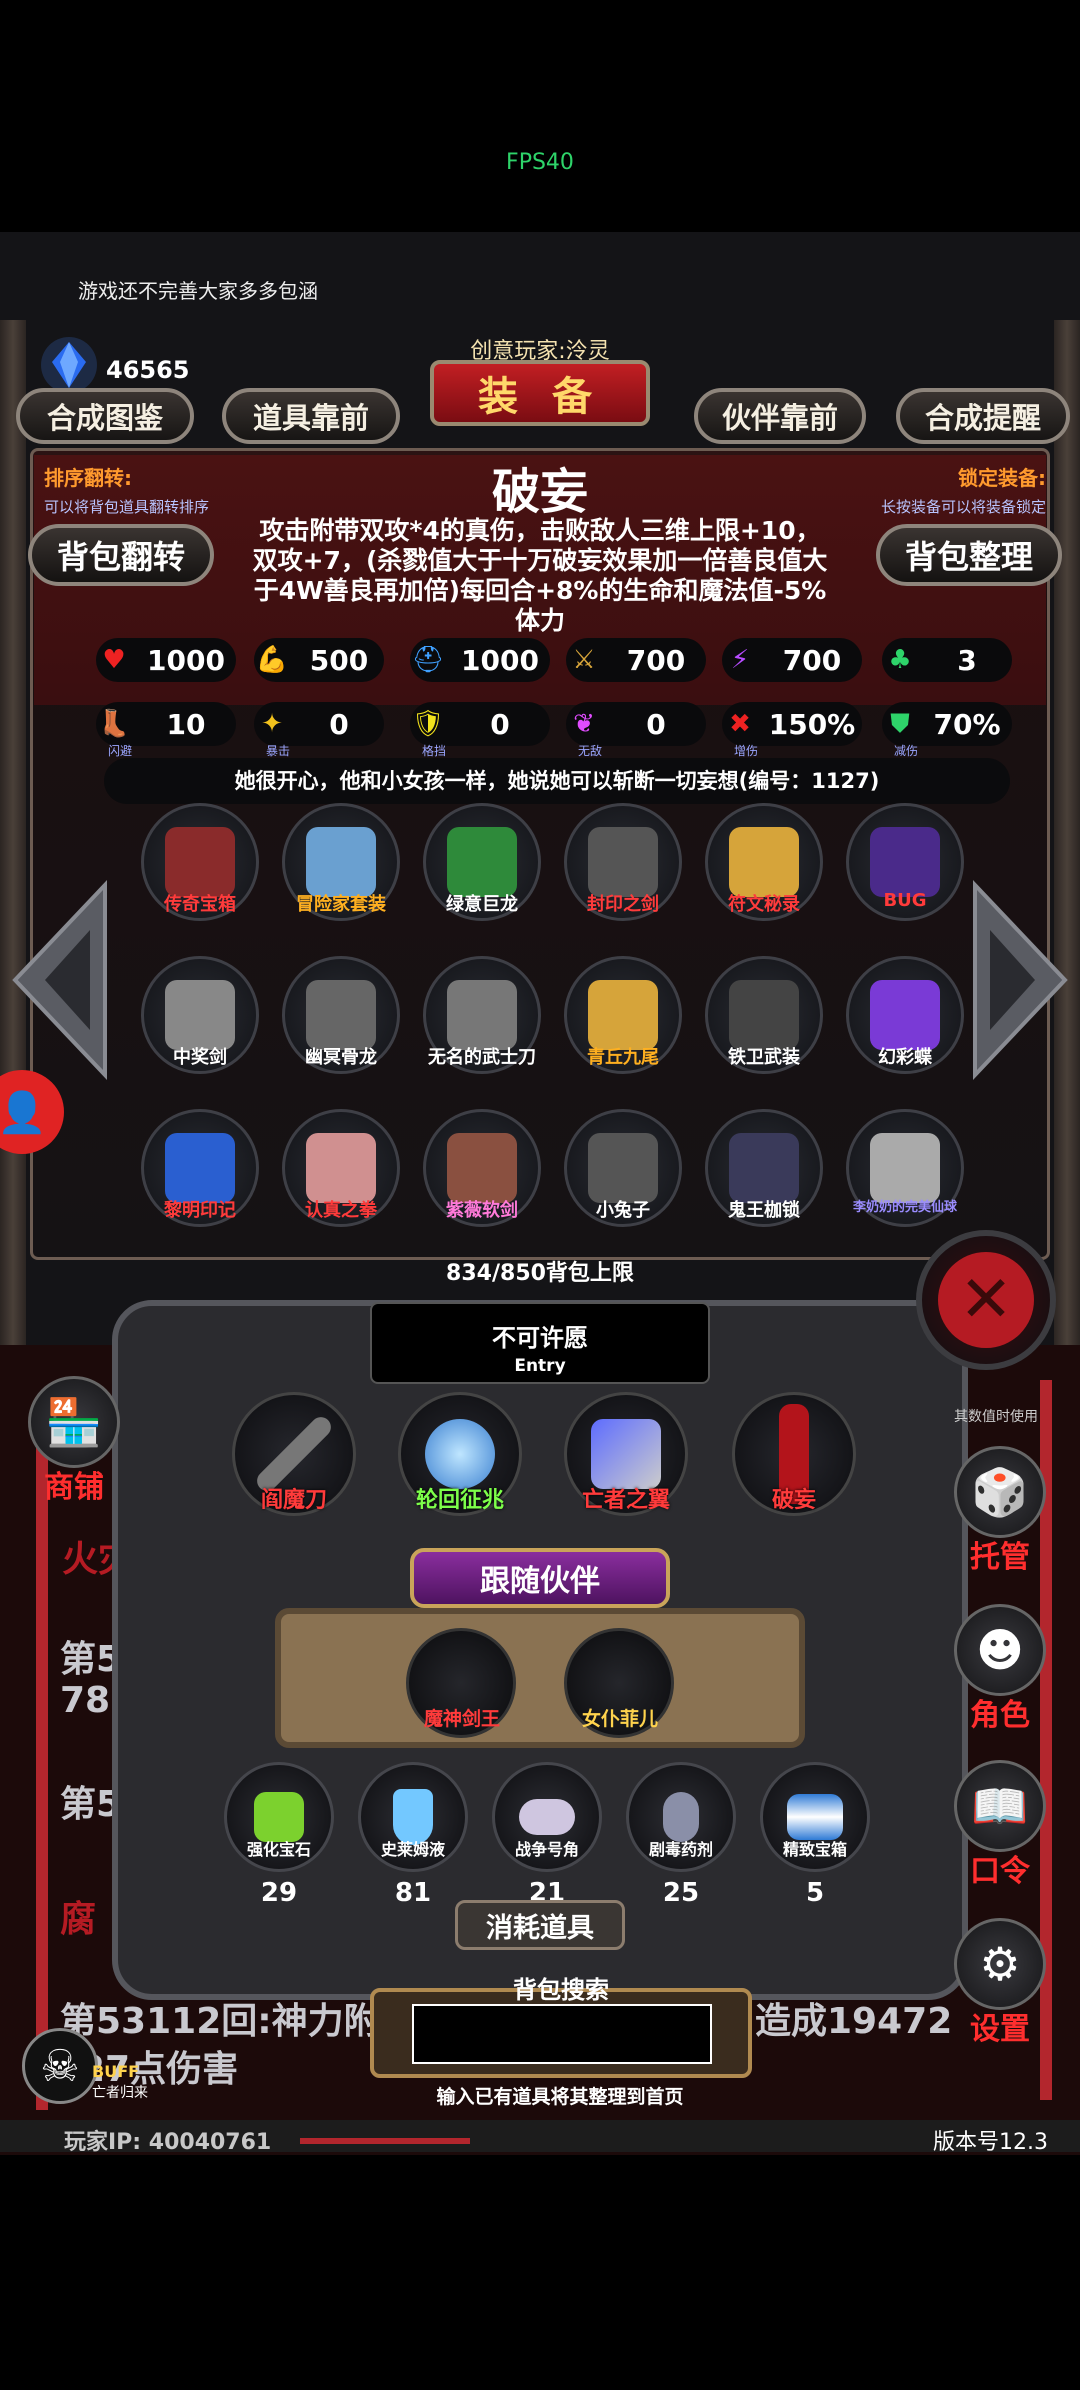 This screenshot has width=1080, height=2390. I want to click on book-icon: 📖, so click(1000, 1805).